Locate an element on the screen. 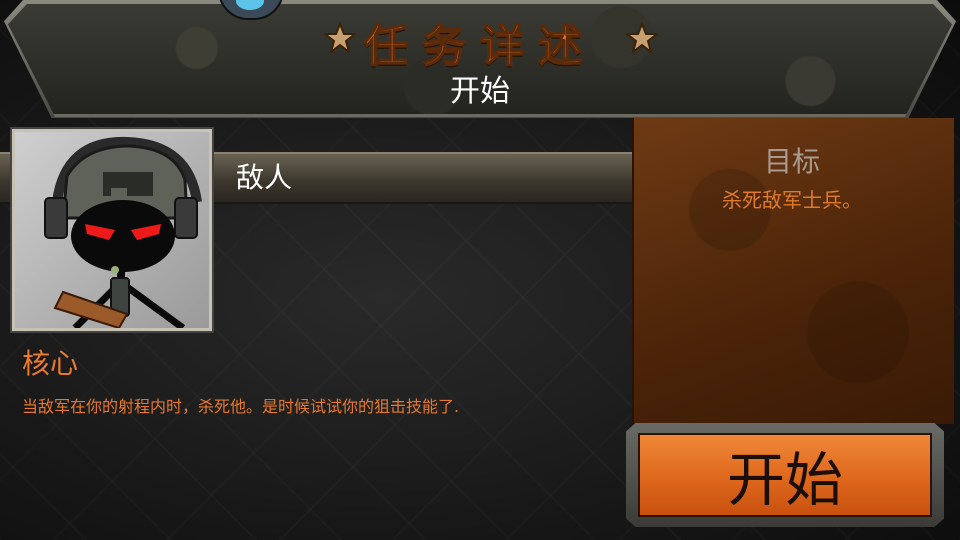  start-button: 开始 is located at coordinates (785, 475).